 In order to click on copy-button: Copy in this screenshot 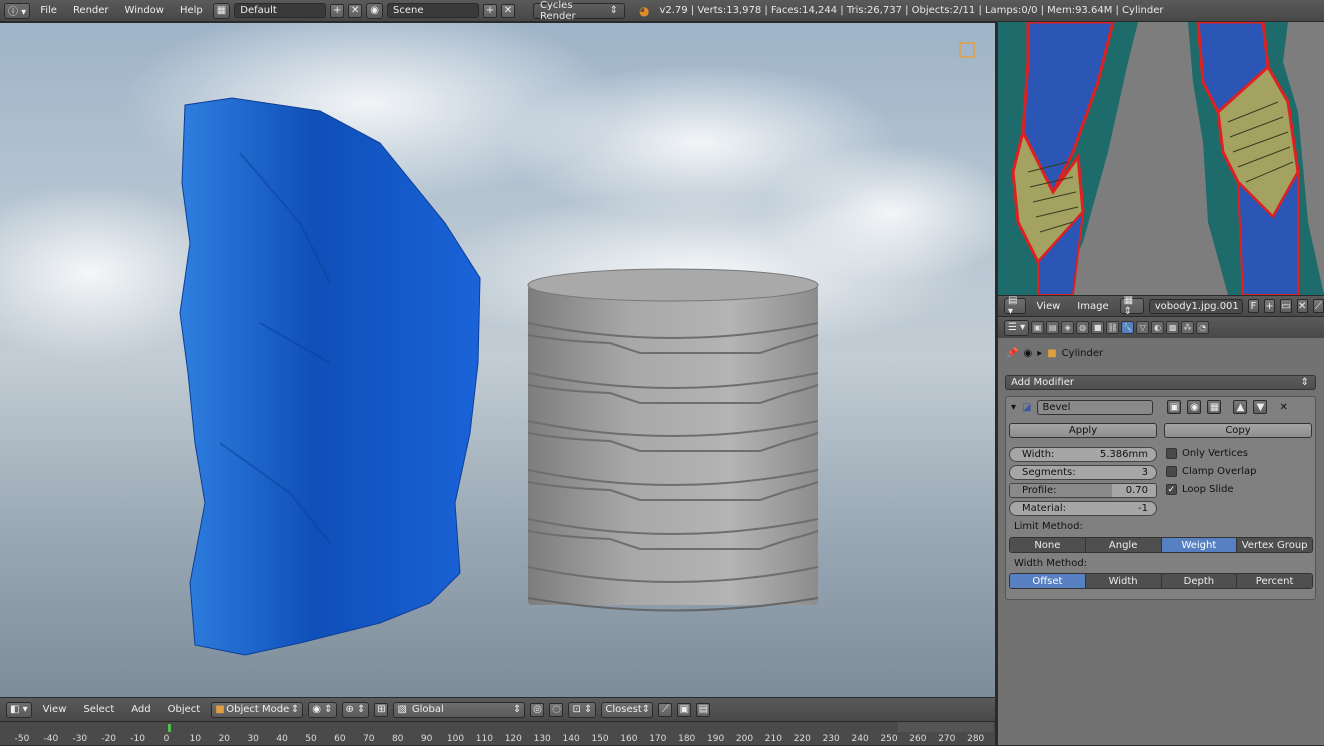, I will do `click(1238, 430)`.